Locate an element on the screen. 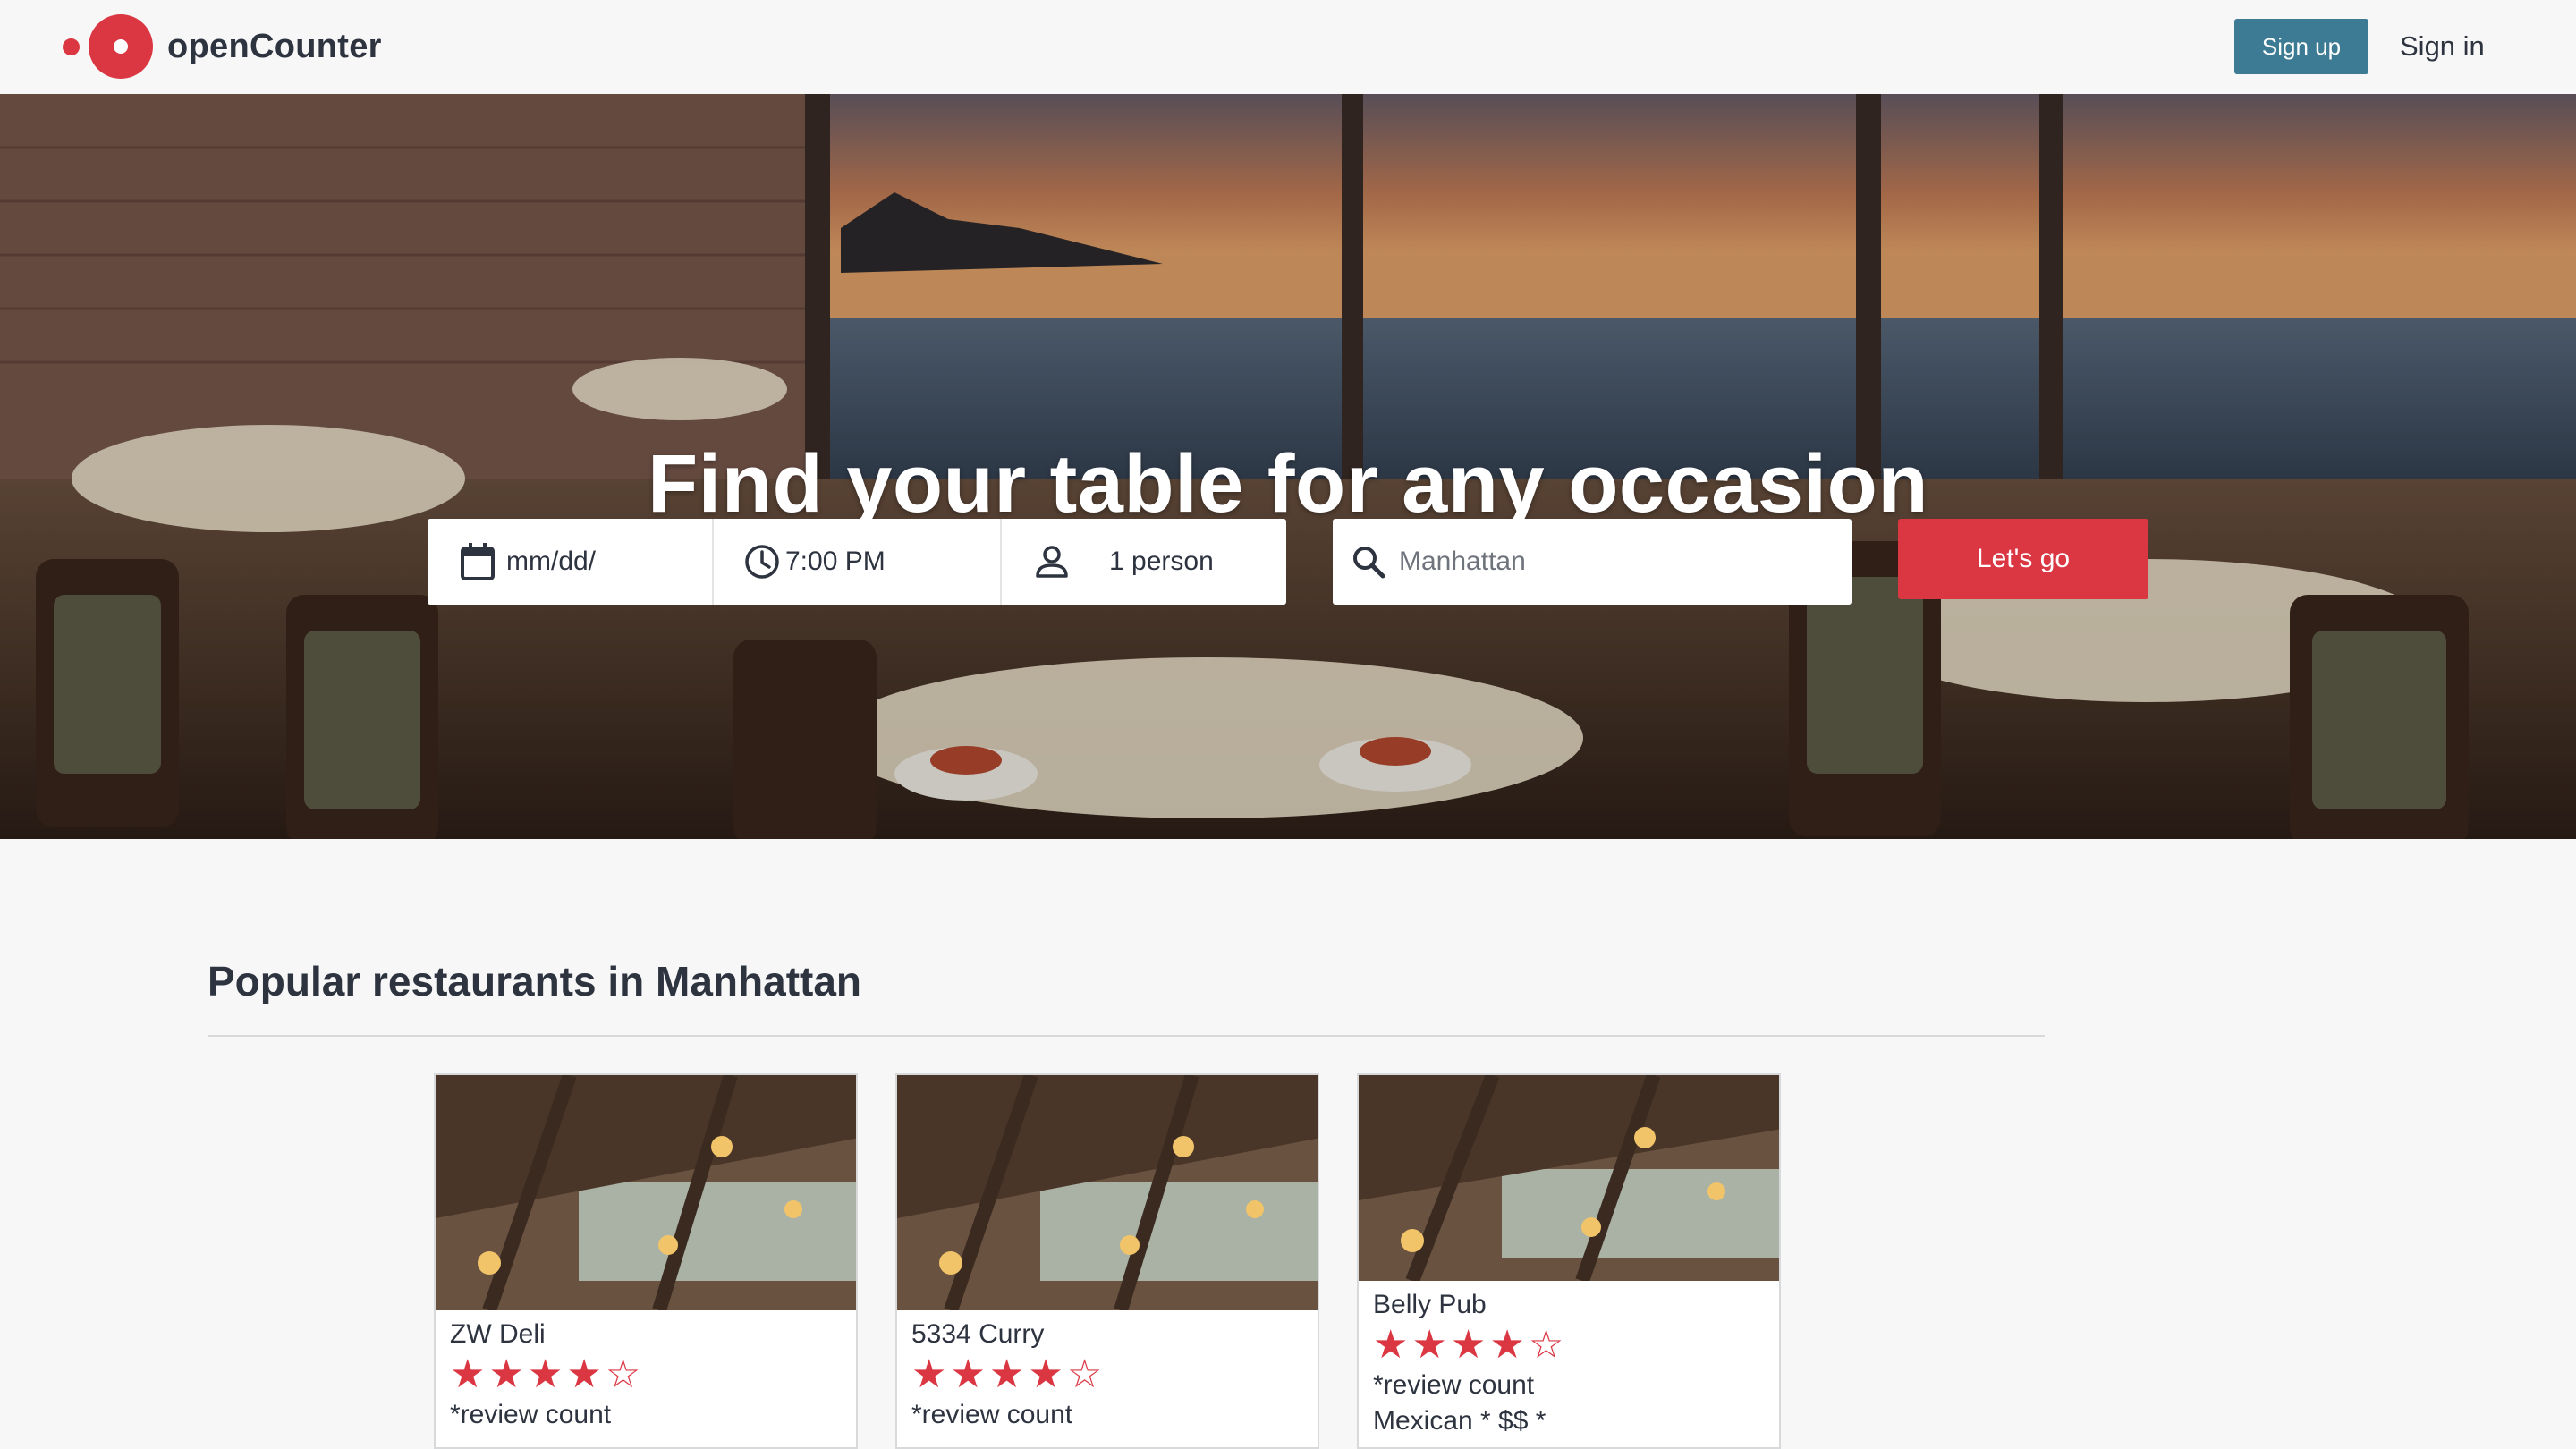 The width and height of the screenshot is (2576, 1449). brand-logo: openCounter is located at coordinates (222, 46).